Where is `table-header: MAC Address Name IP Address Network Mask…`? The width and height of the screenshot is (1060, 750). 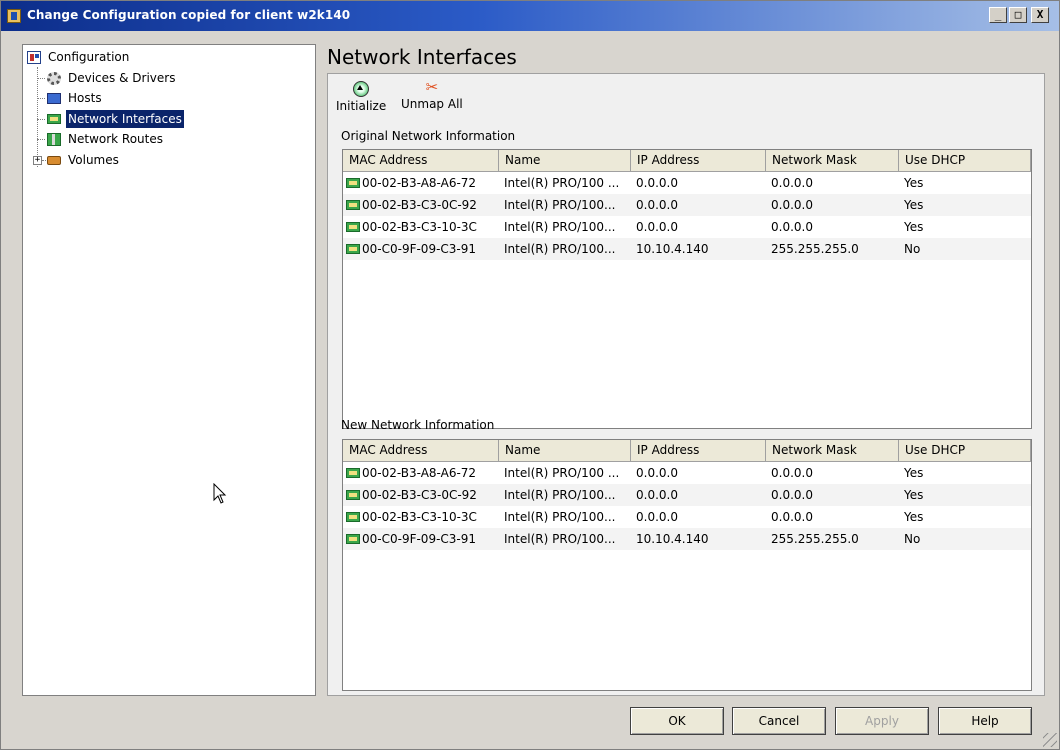 table-header: MAC Address Name IP Address Network Mask… is located at coordinates (687, 161).